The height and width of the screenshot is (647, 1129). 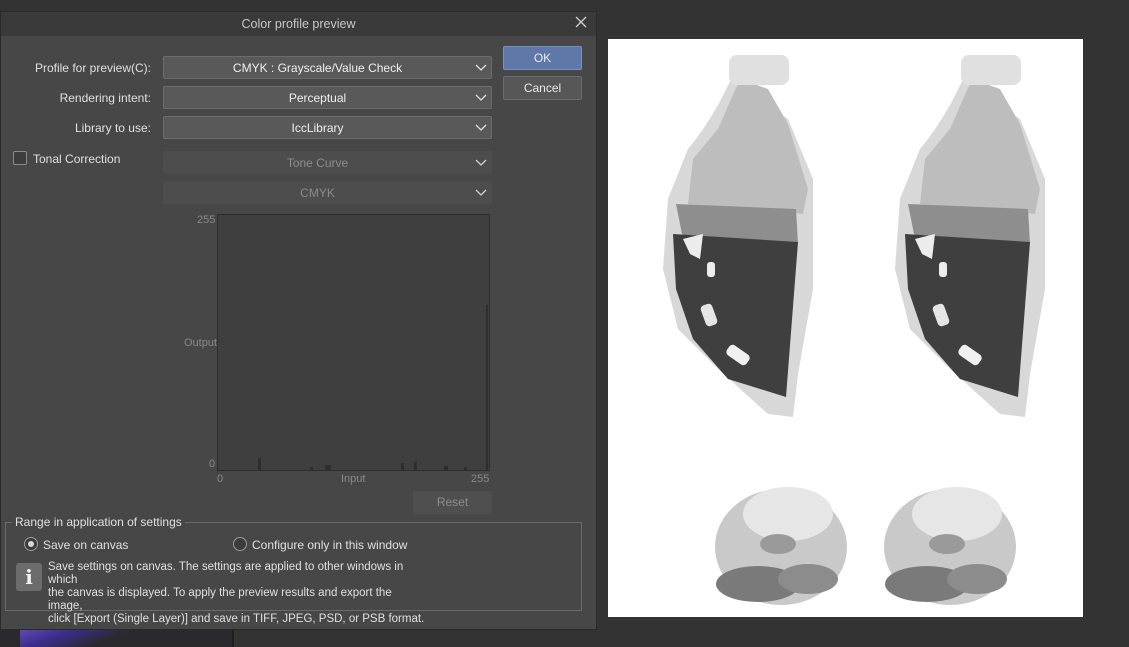 I want to click on library-value: IccLibrary, so click(x=317, y=128).